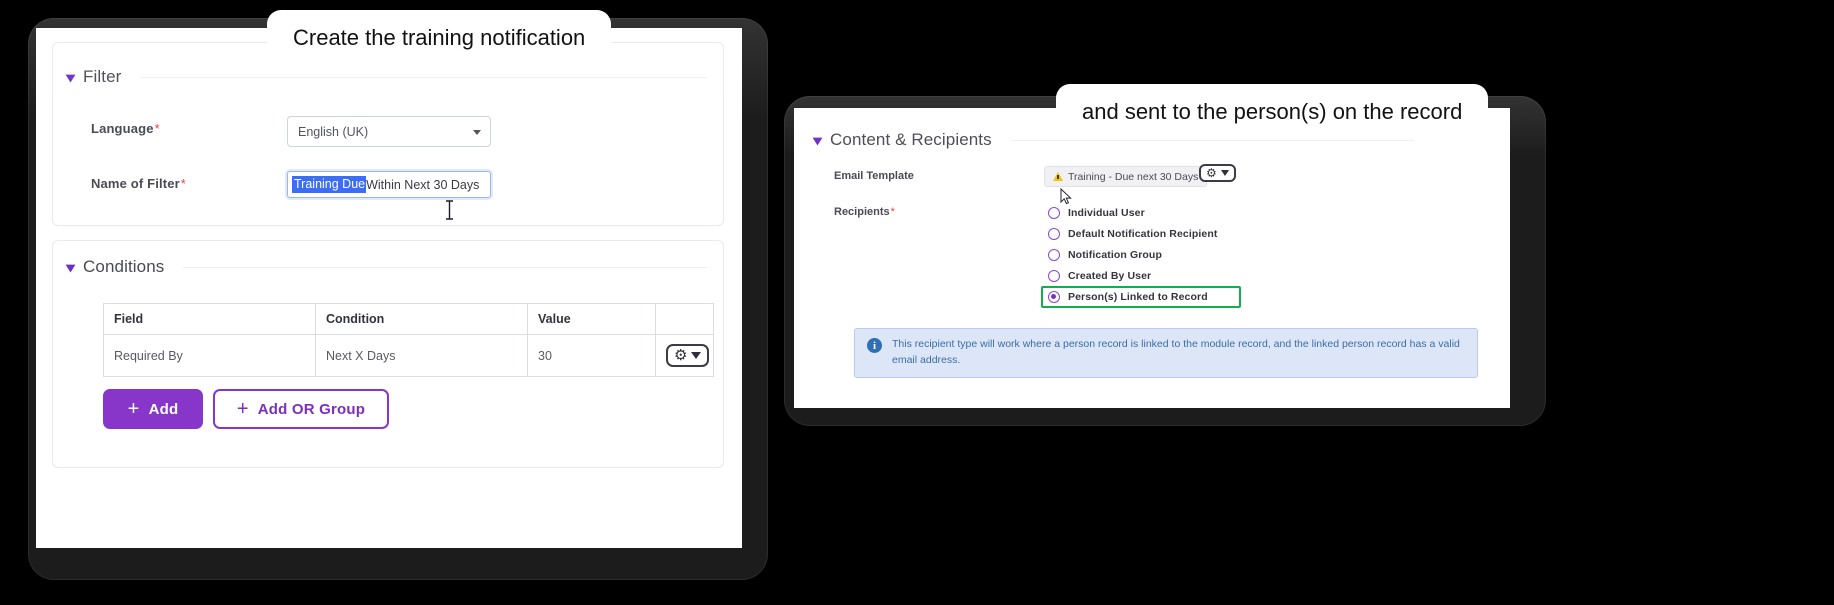 This screenshot has width=1834, height=605. What do you see at coordinates (333, 131) in the screenshot?
I see `language-select-value: English (UK)` at bounding box center [333, 131].